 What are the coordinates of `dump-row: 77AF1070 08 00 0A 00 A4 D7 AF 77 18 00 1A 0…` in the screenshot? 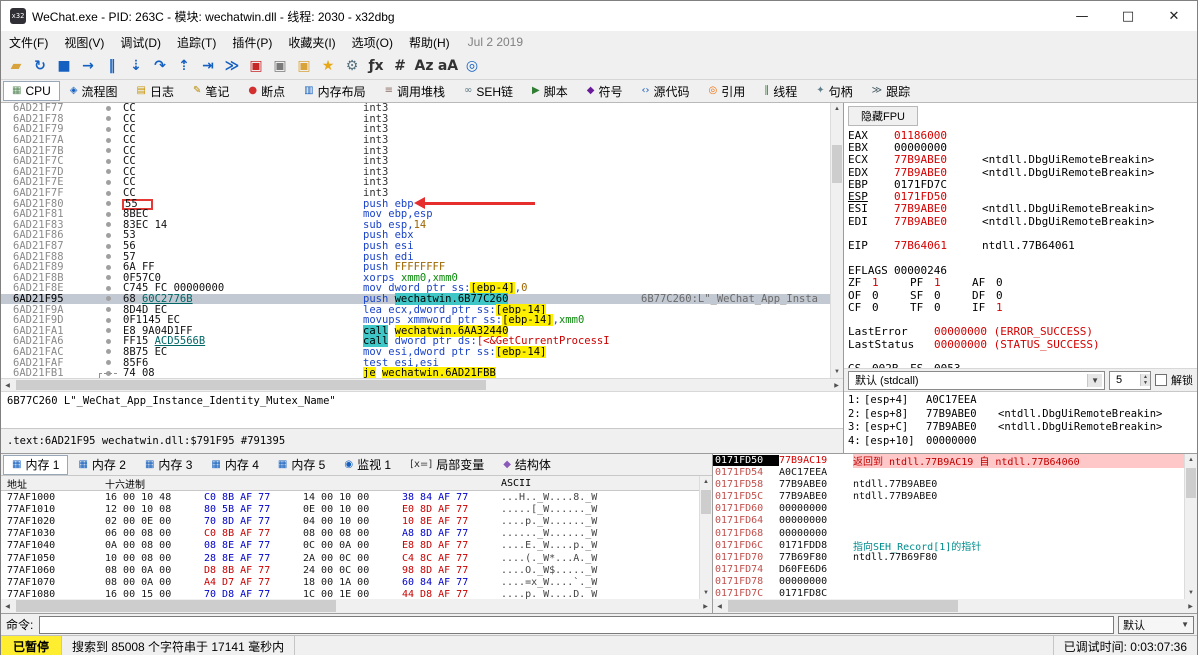 It's located at (350, 582).